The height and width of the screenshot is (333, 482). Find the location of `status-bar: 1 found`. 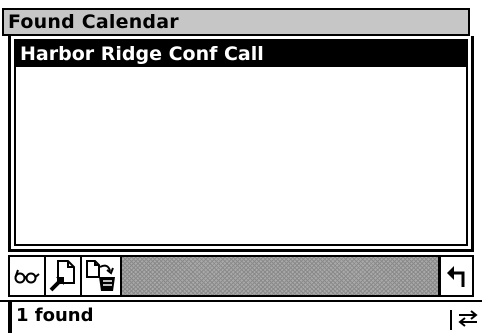

status-bar: 1 found is located at coordinates (241, 316).